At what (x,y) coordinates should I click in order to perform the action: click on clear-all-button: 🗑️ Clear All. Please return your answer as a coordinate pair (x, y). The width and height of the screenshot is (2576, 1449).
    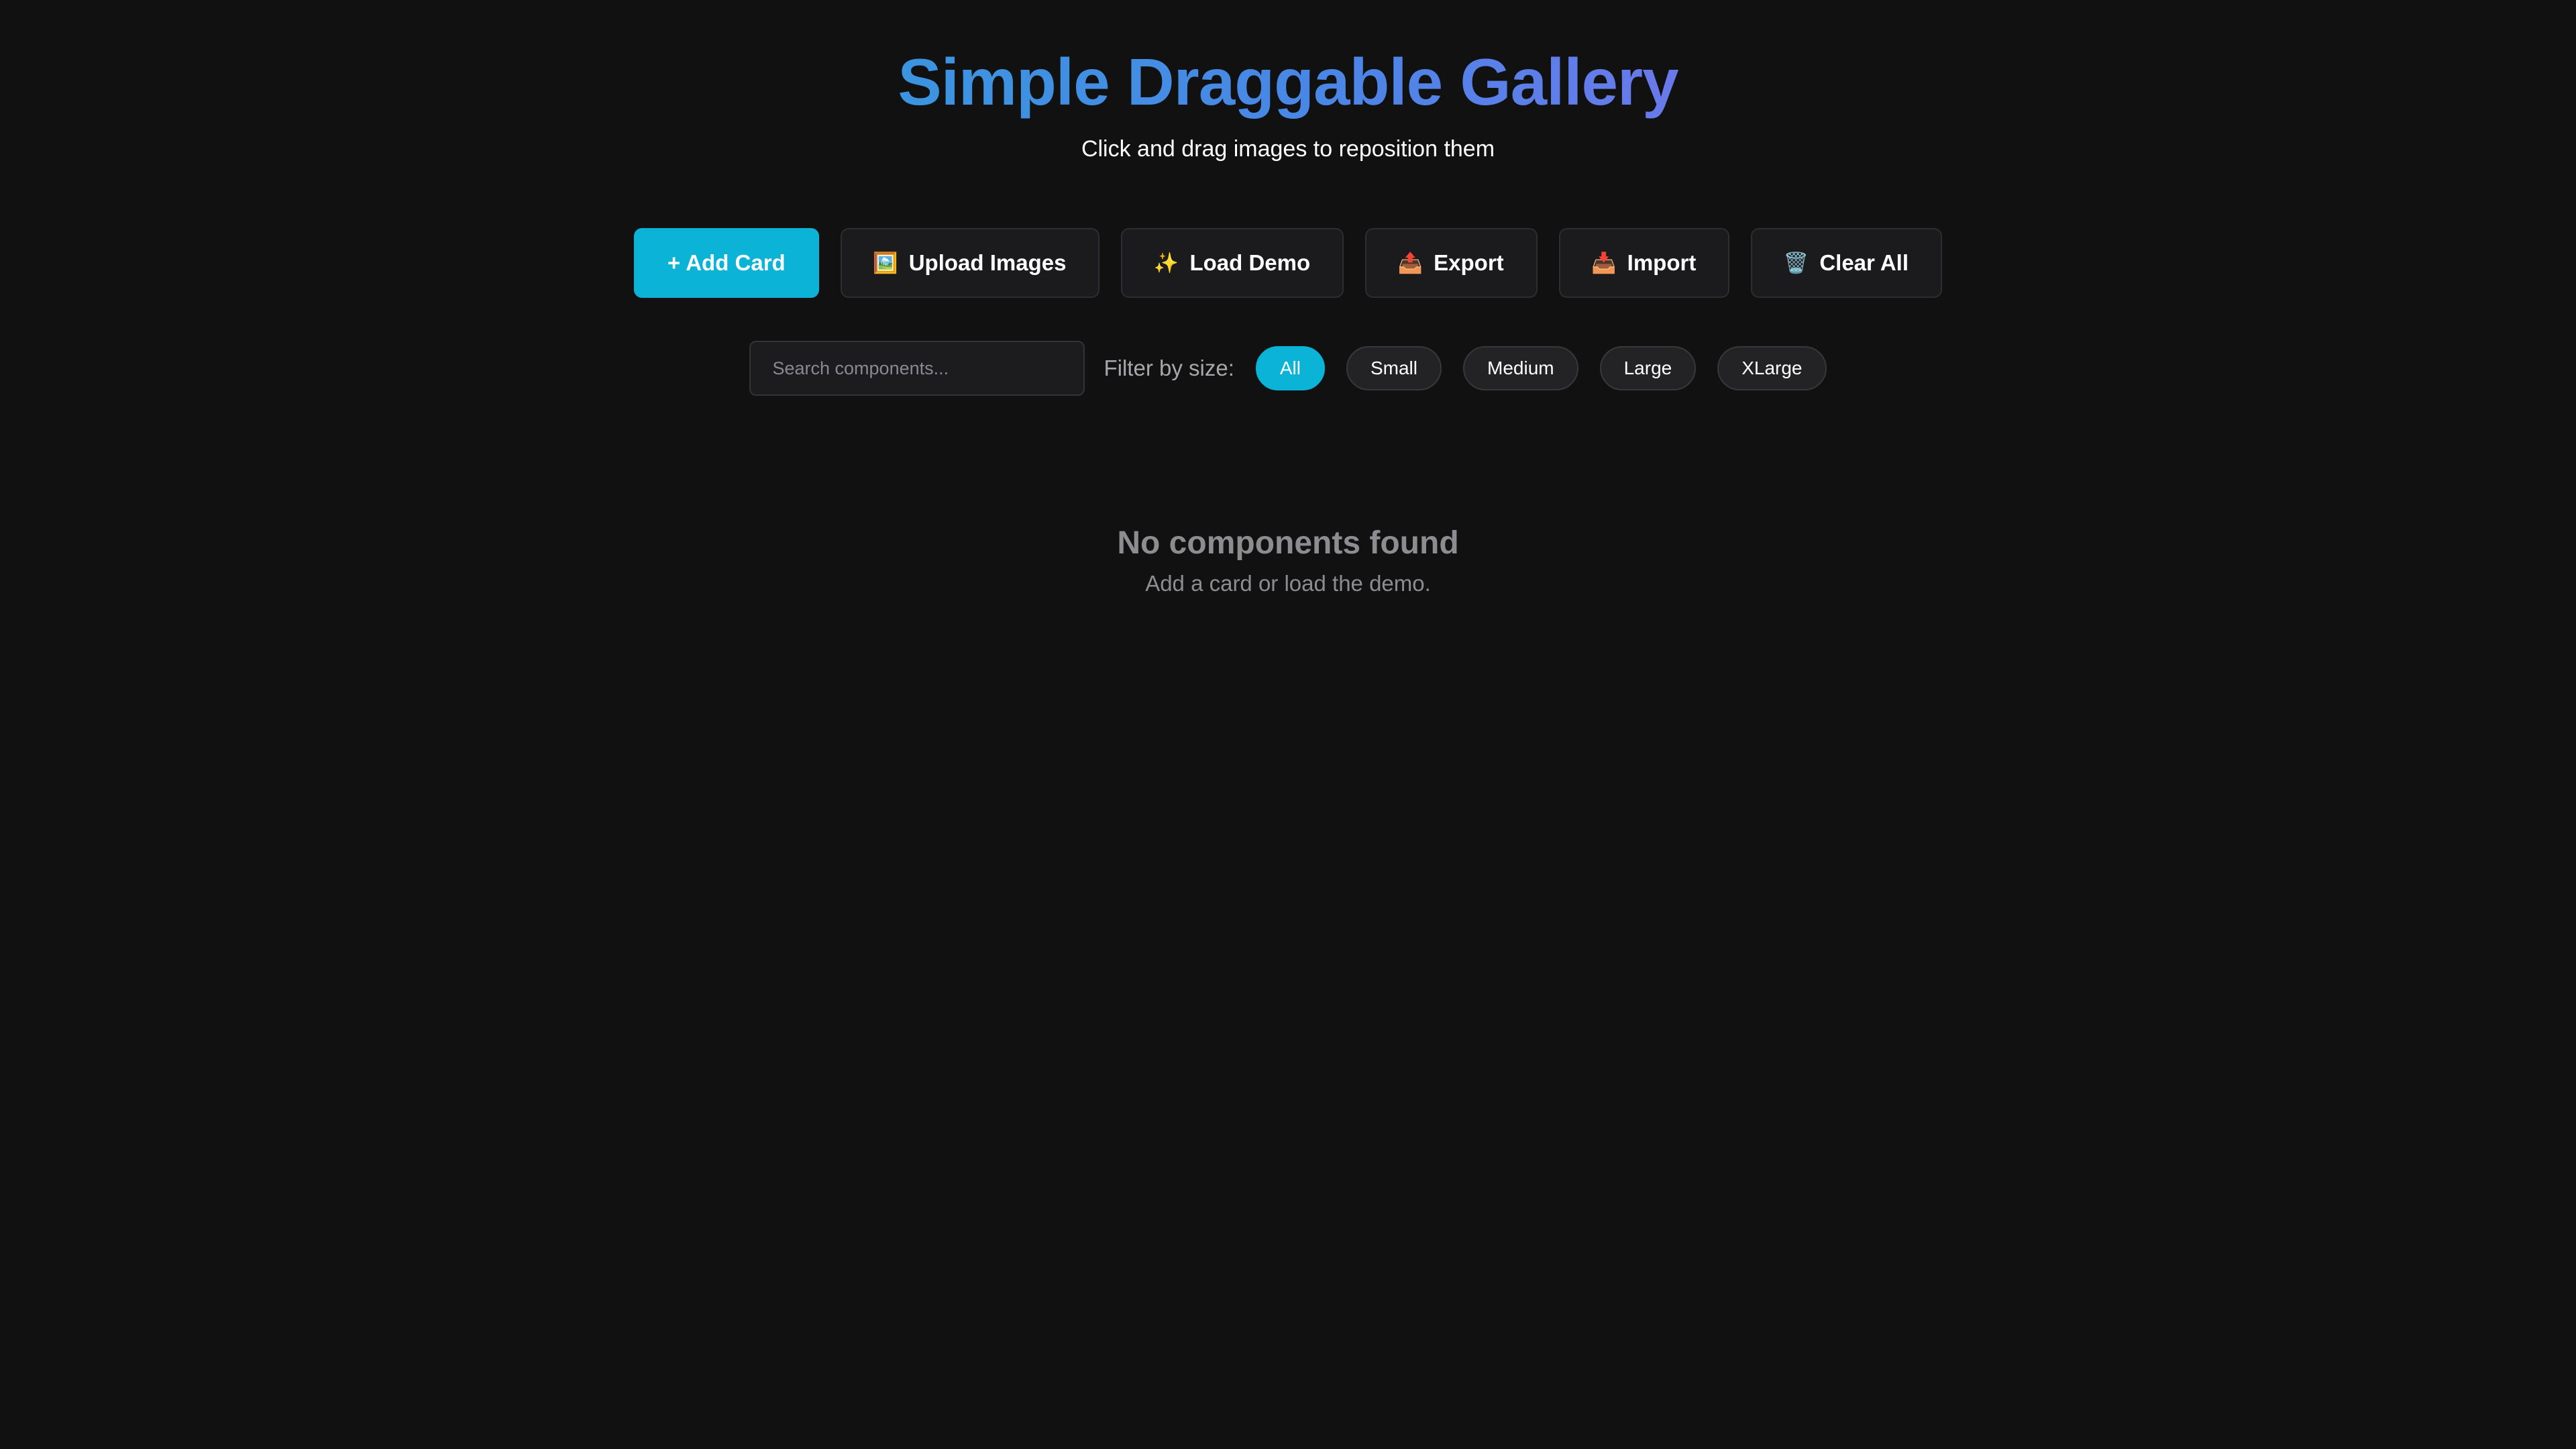
    Looking at the image, I should click on (1846, 263).